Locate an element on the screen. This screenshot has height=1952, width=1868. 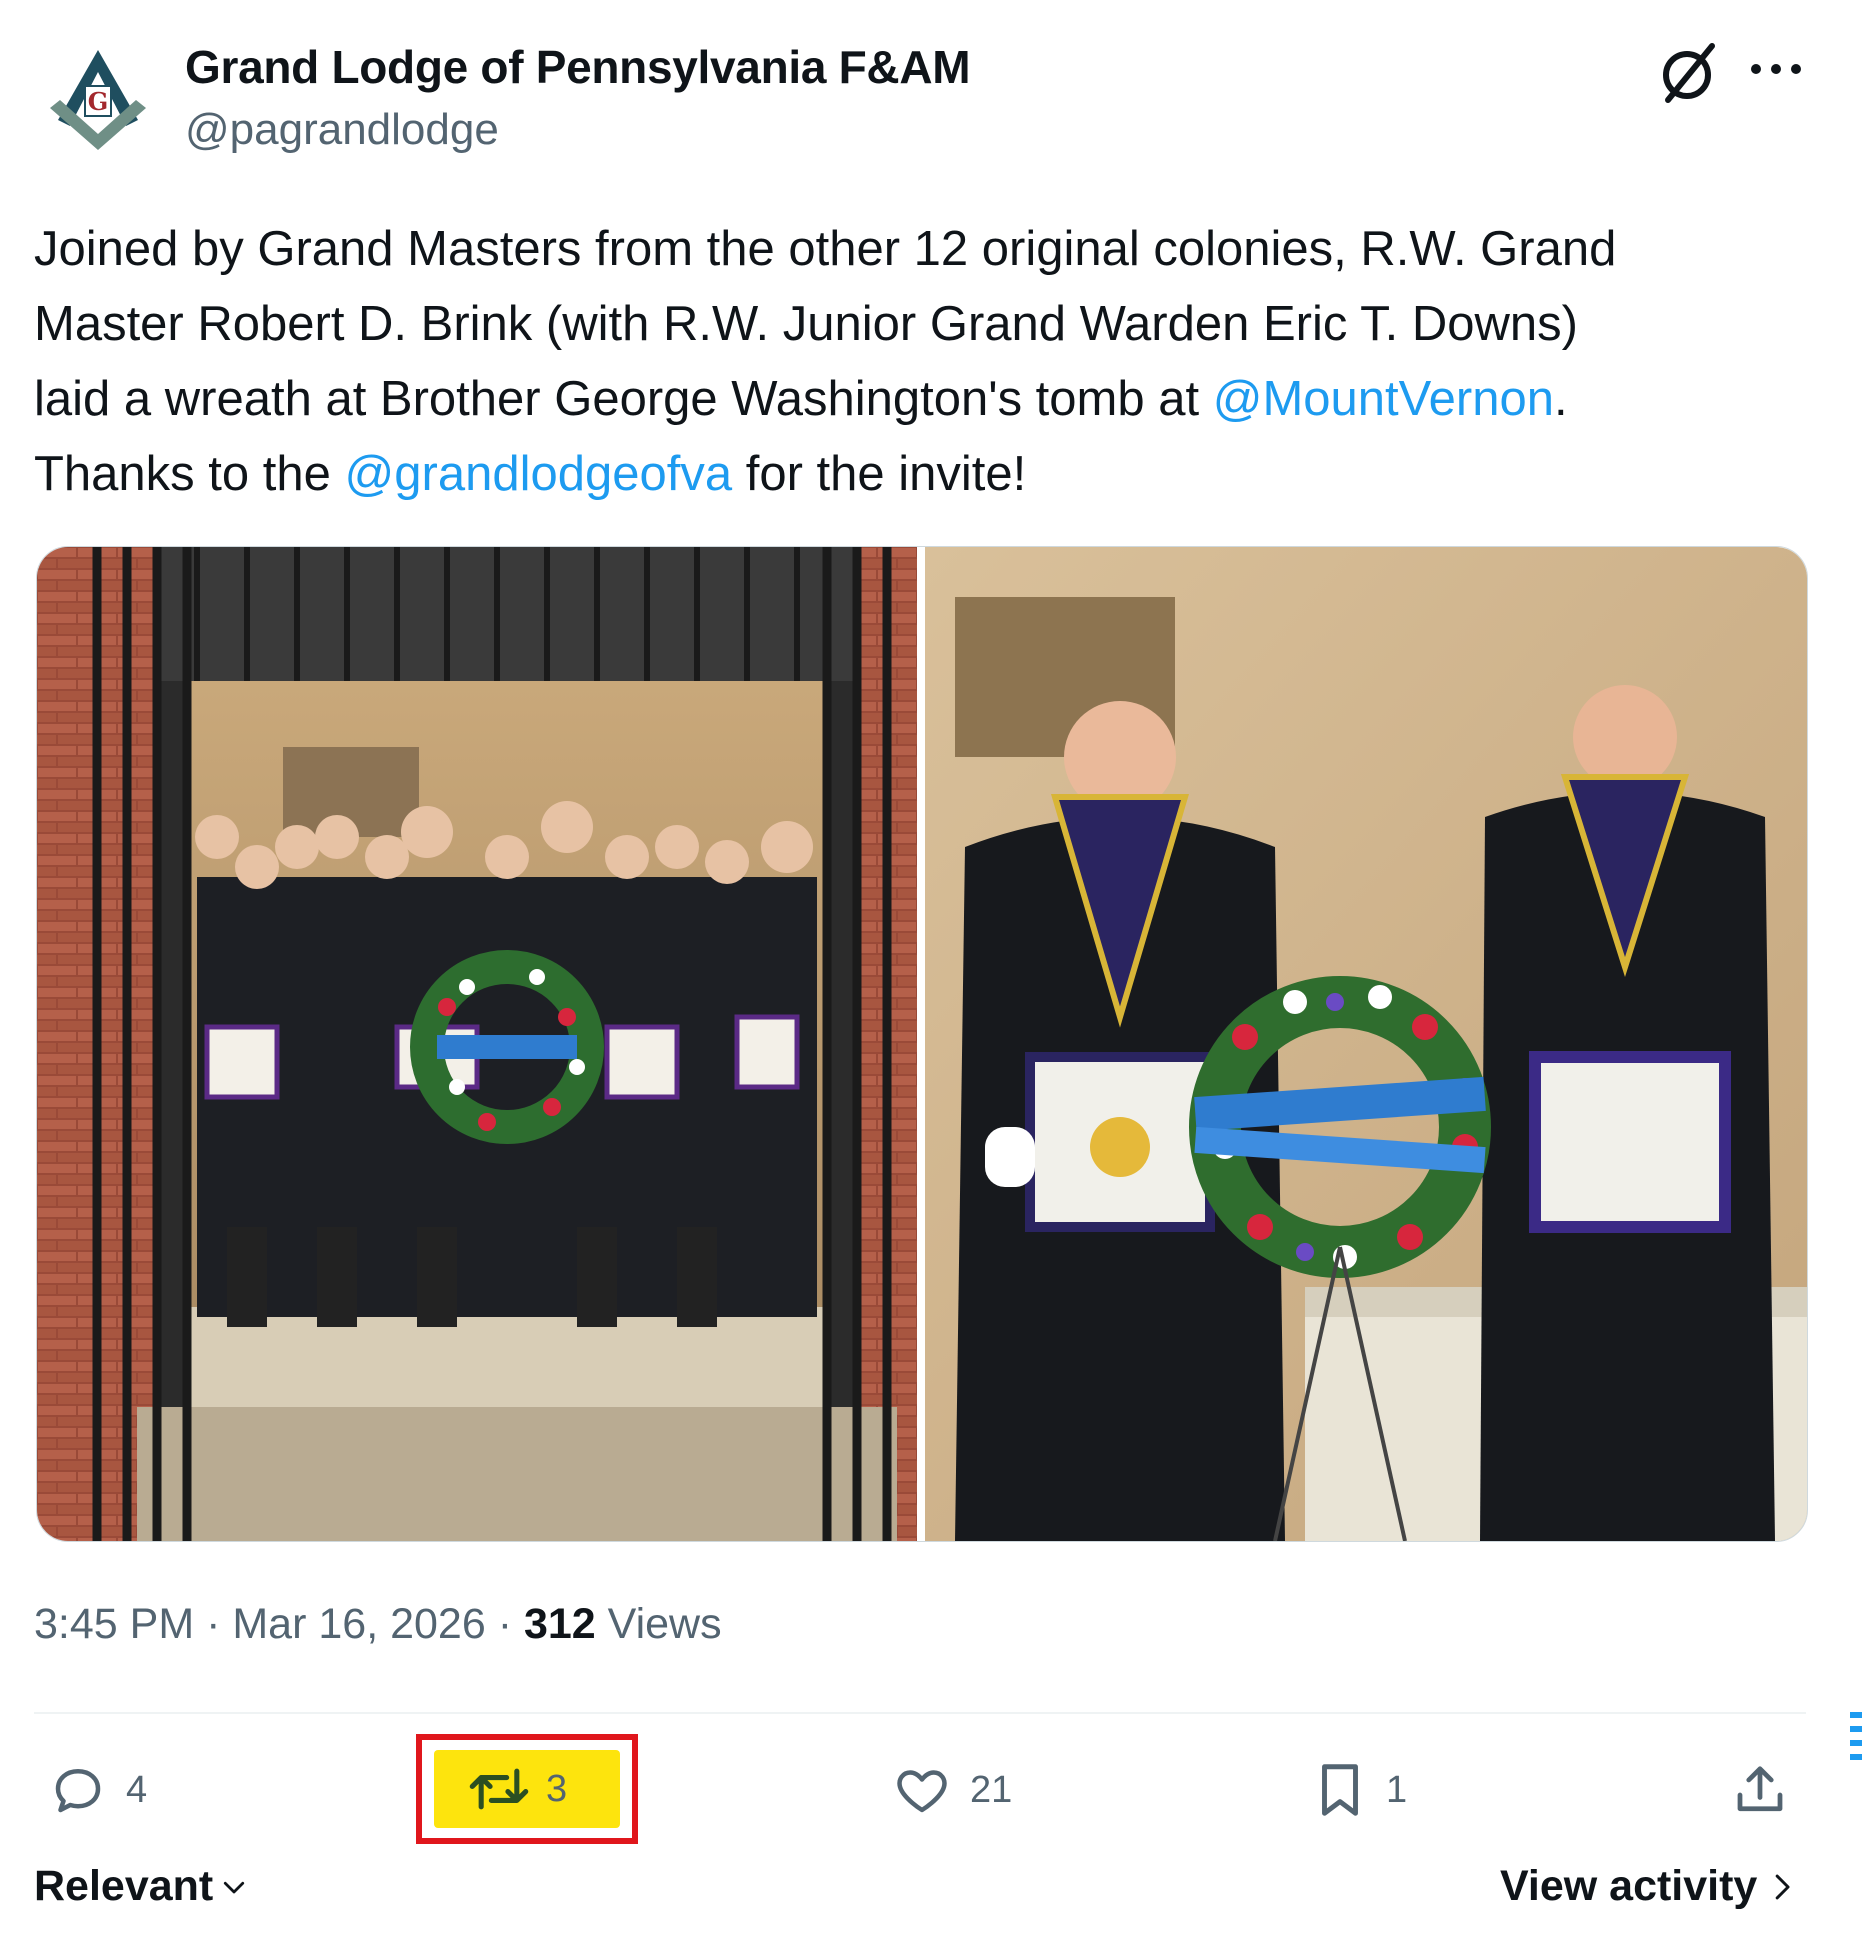
retweet-button: 3 is located at coordinates (517, 1789).